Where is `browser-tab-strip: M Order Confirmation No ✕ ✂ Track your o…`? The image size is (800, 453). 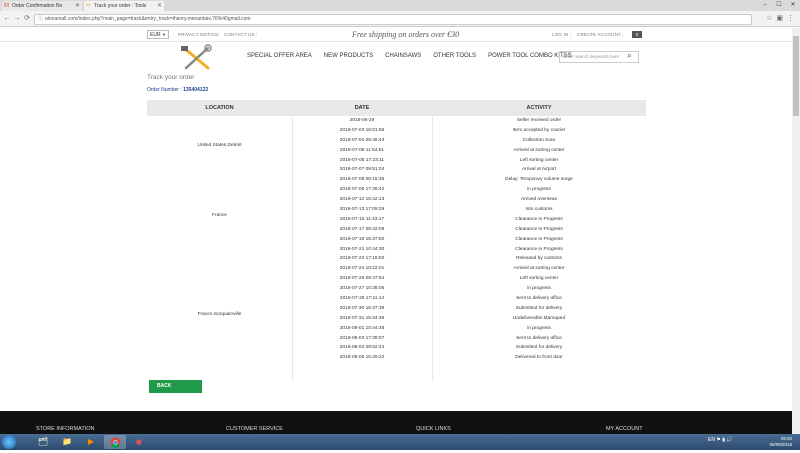 browser-tab-strip: M Order Confirmation No ✕ ✂ Track your o… is located at coordinates (400, 5).